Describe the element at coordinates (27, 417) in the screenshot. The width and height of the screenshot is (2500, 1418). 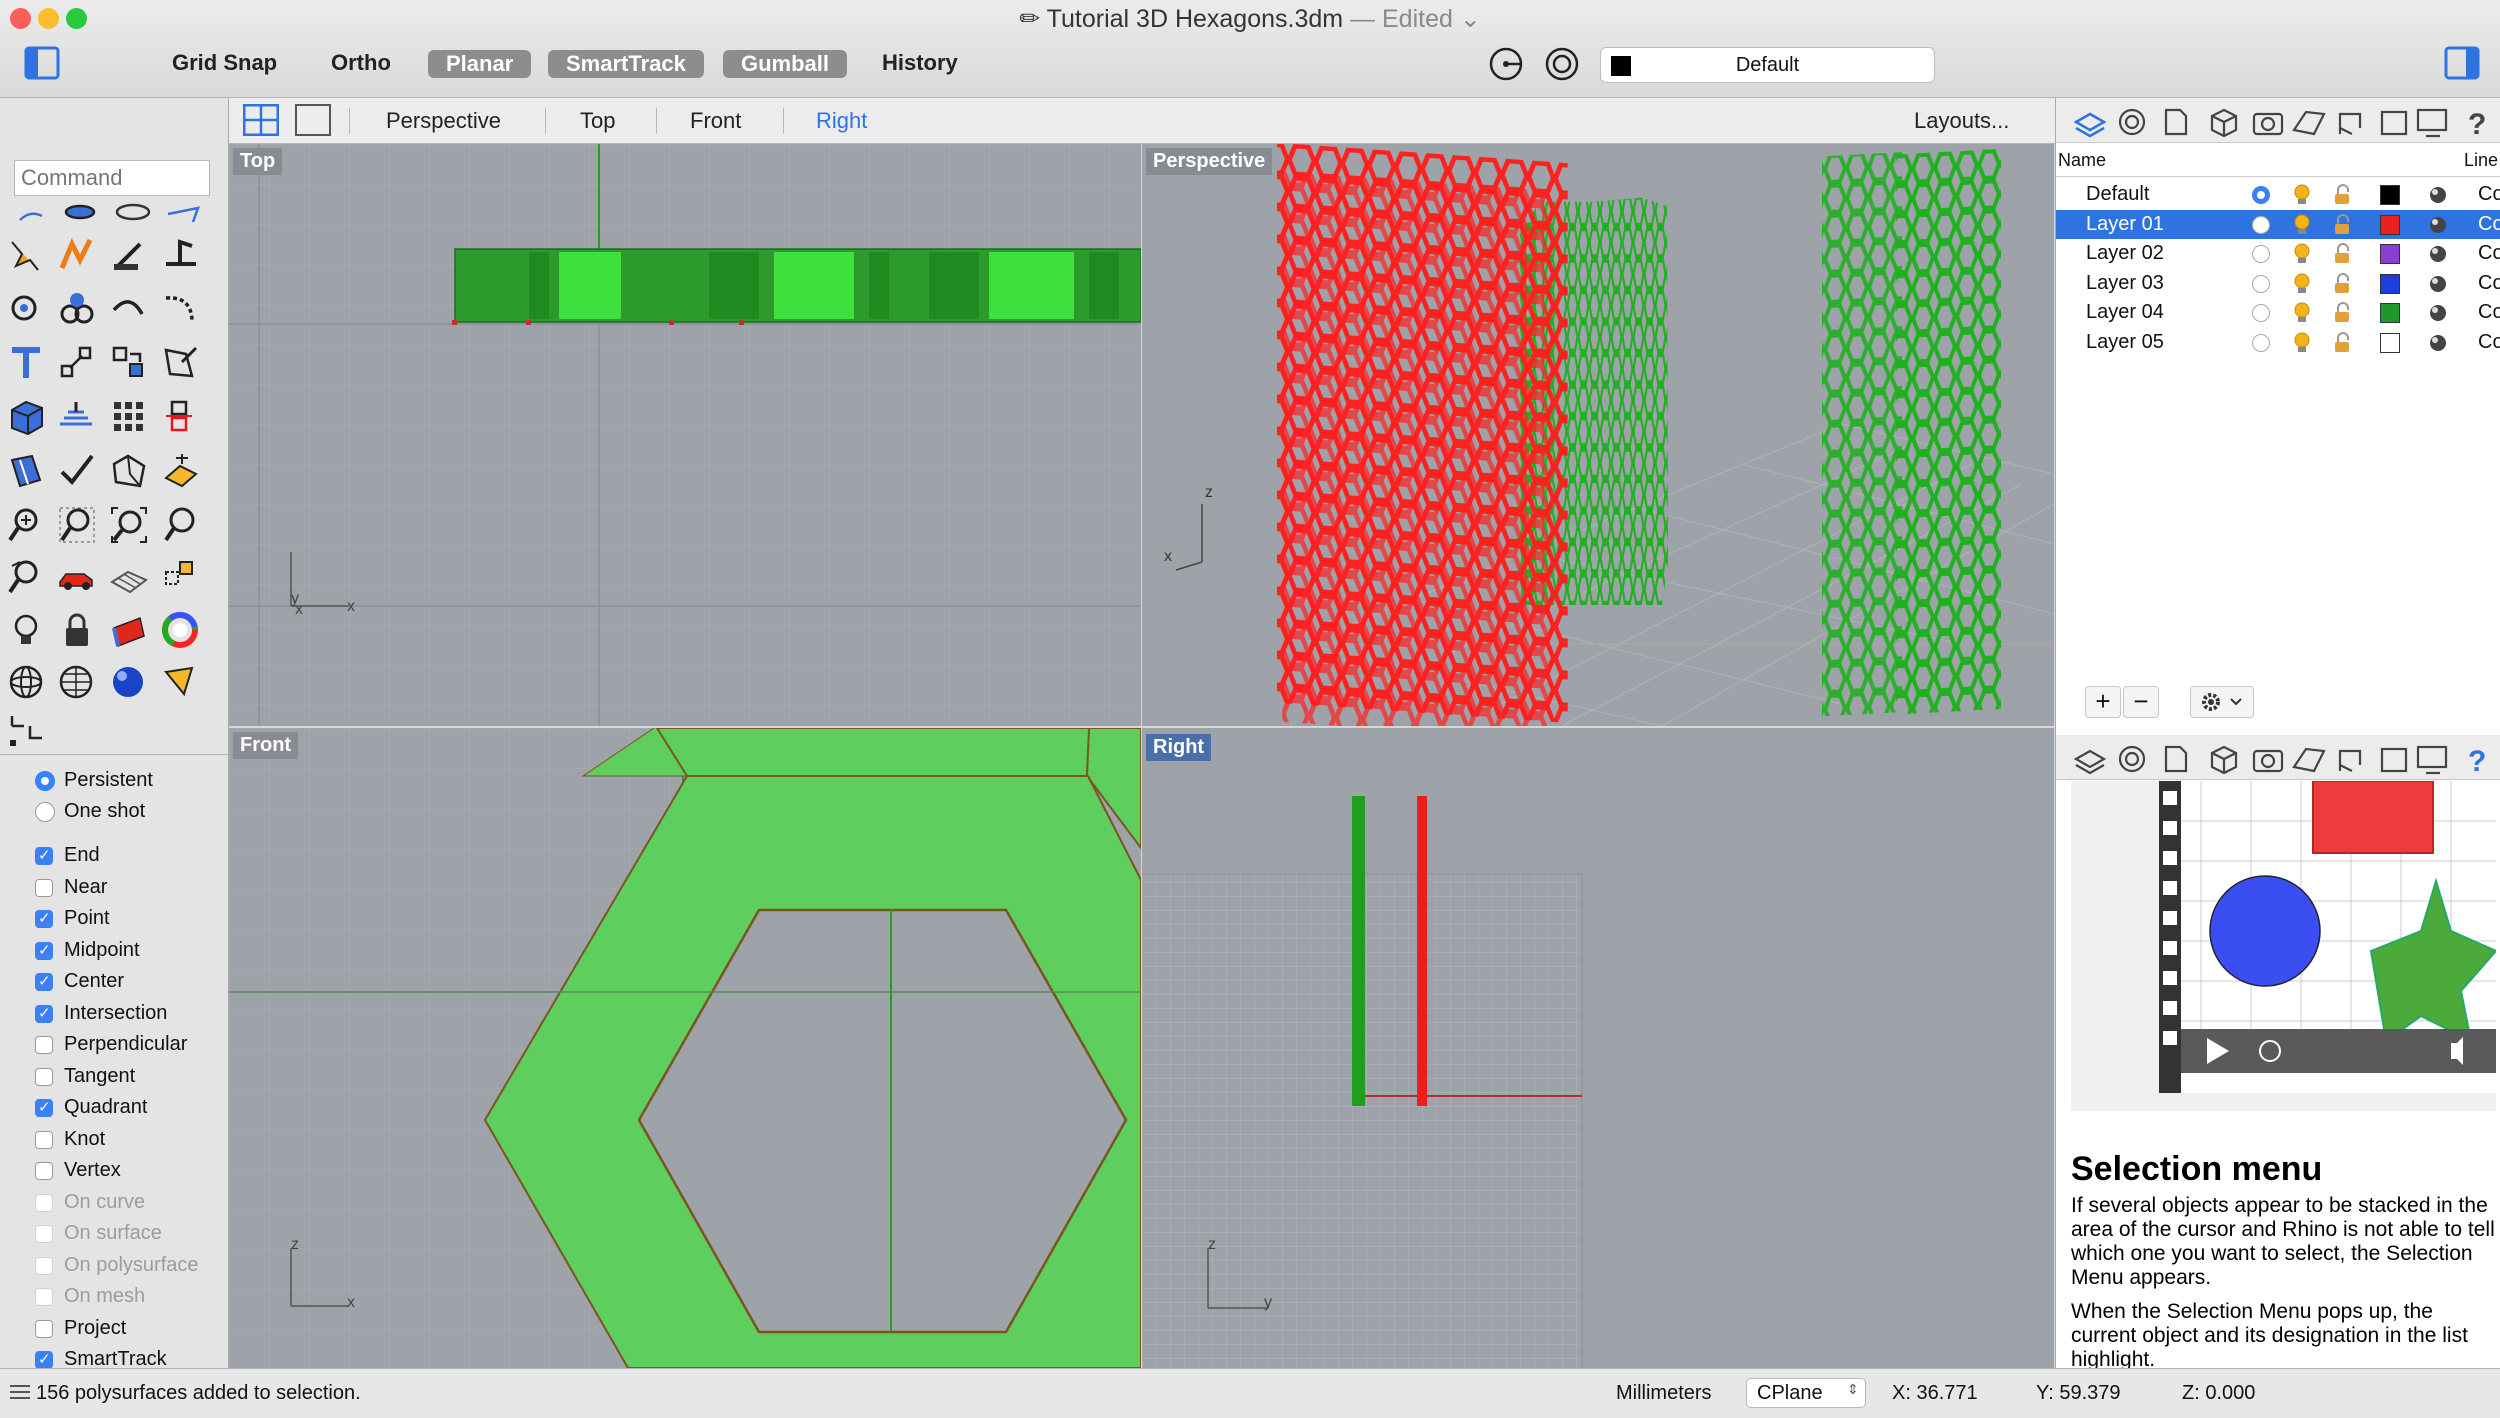
I see `box-icon` at that location.